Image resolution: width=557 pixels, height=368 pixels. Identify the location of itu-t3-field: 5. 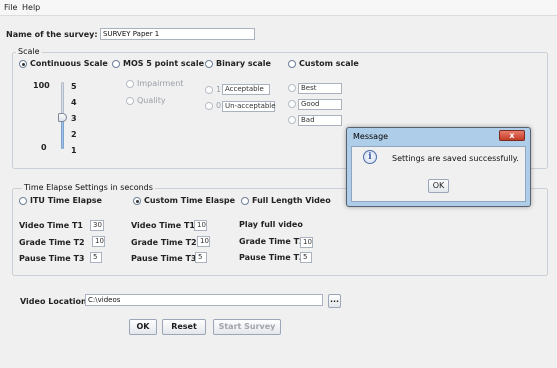
(96, 257).